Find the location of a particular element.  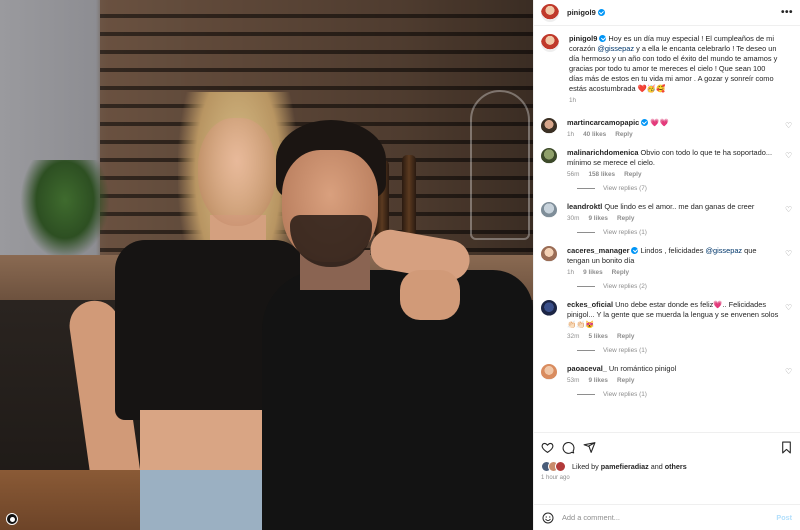

emoji-icon is located at coordinates (548, 518).